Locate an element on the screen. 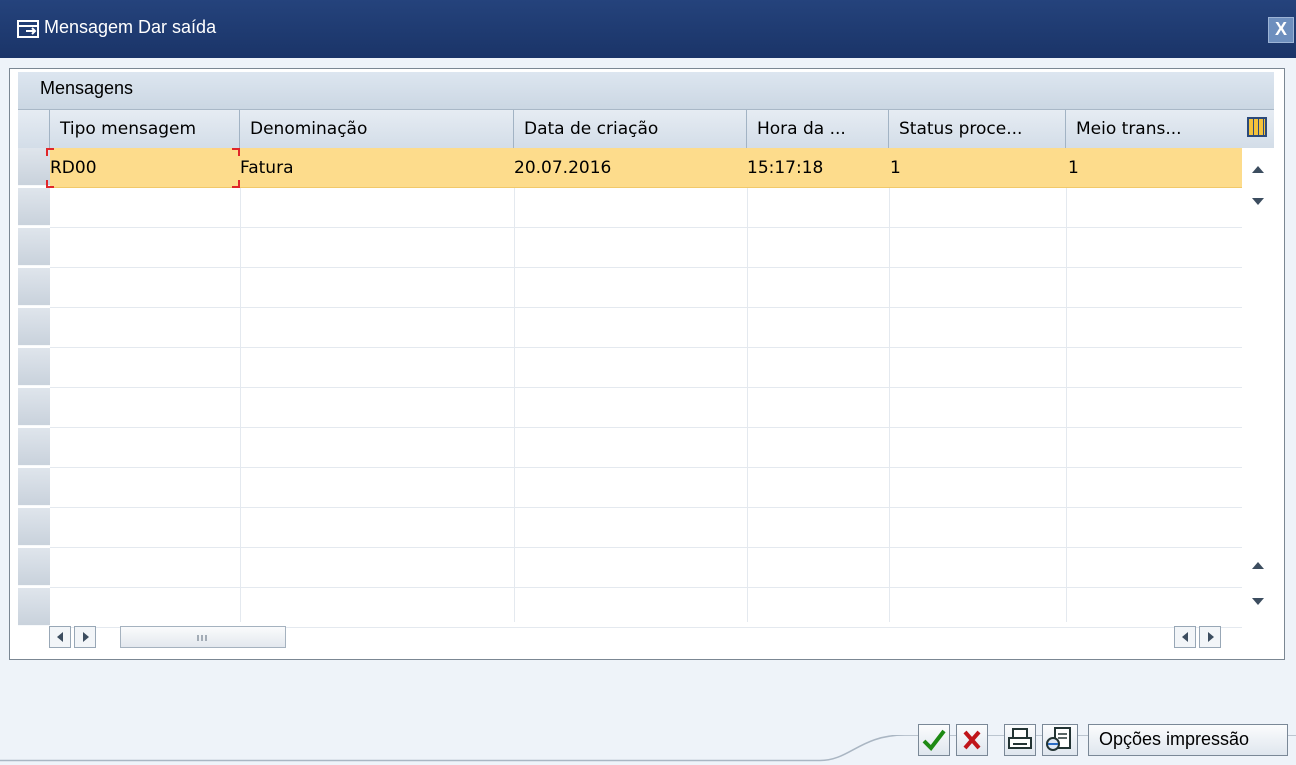  scroll-left-button is located at coordinates (60, 637).